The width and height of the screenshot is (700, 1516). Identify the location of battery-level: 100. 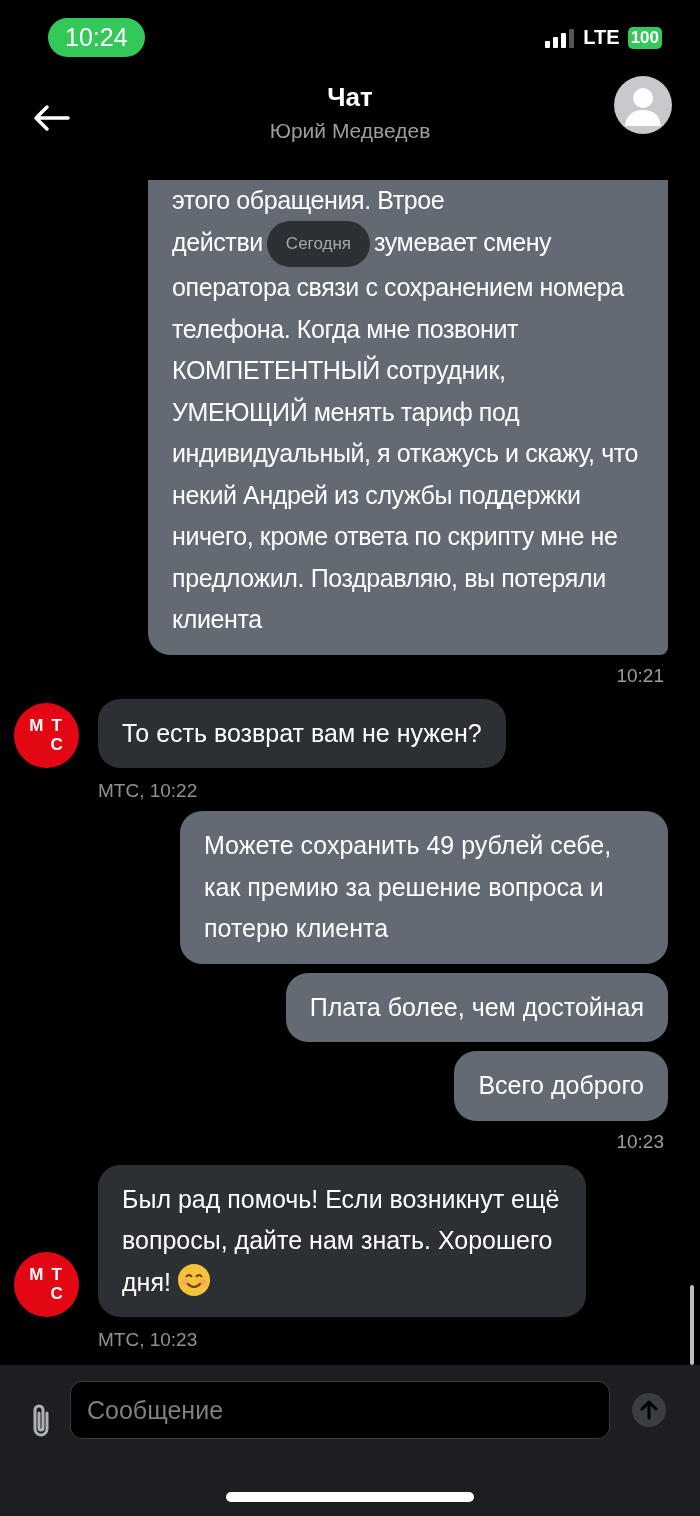
(644, 37).